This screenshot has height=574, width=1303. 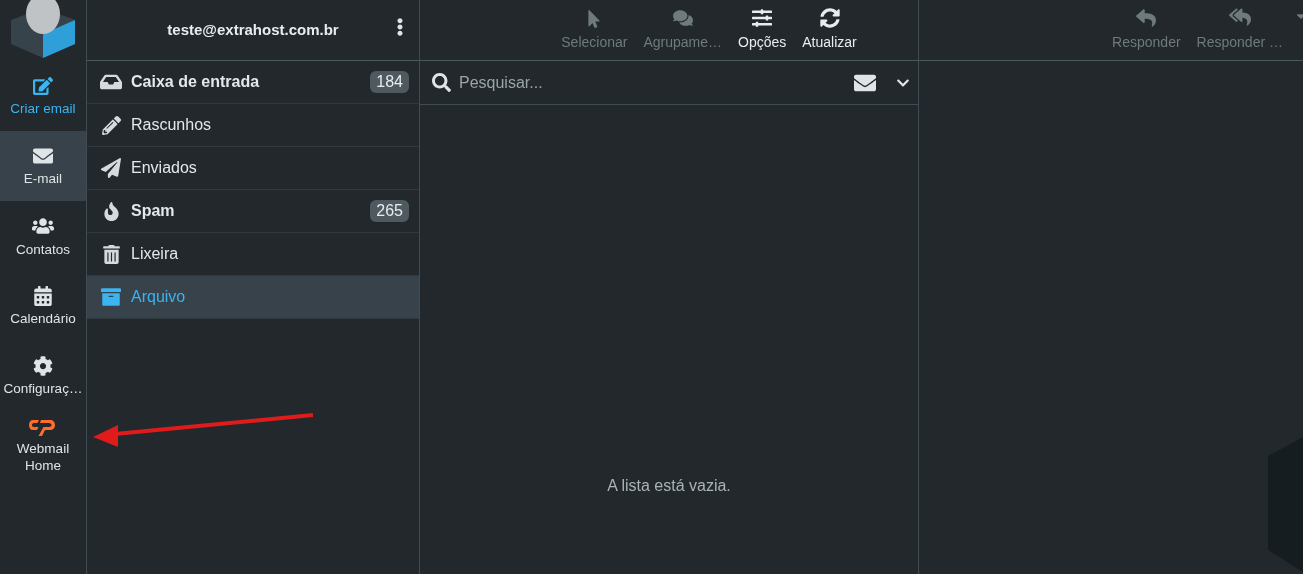 I want to click on nav-item: Calendário, so click(x=43, y=306).